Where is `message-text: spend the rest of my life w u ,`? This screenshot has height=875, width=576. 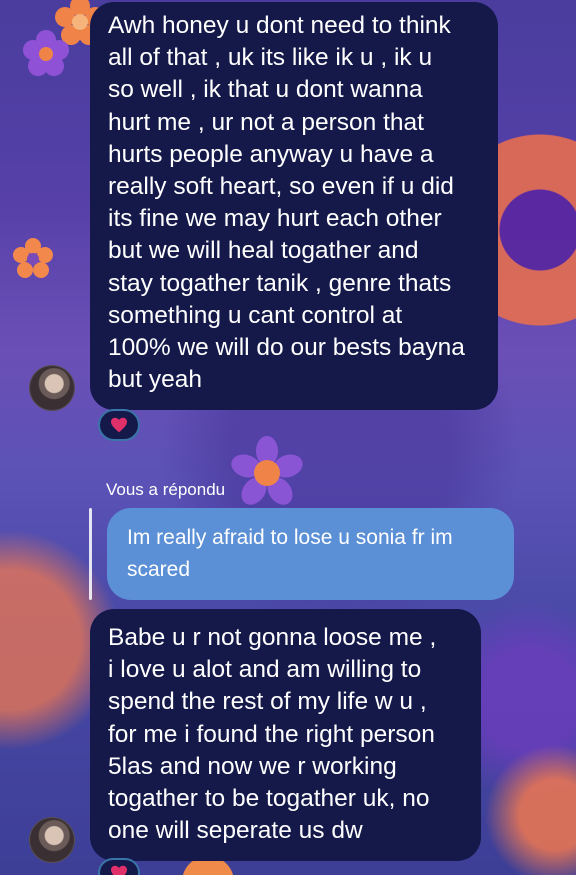 message-text: spend the rest of my life w u , is located at coordinates (267, 702).